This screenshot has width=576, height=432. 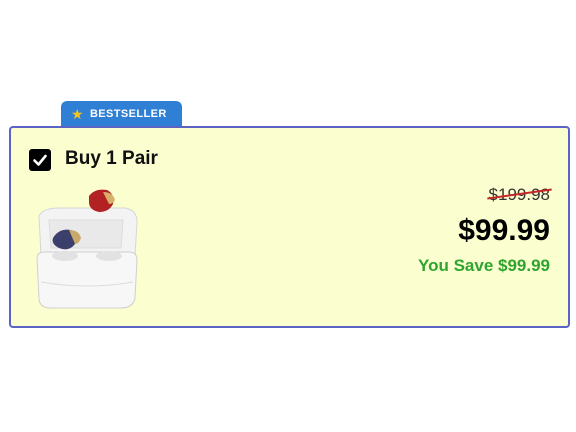 I want to click on sale-price: $99.99, so click(x=504, y=230).